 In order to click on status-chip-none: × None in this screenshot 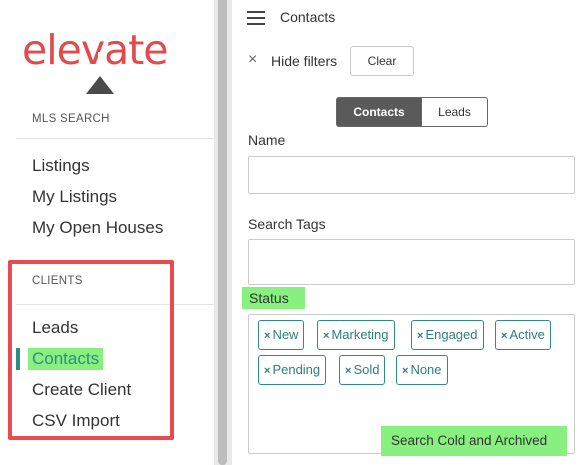, I will do `click(422, 370)`.